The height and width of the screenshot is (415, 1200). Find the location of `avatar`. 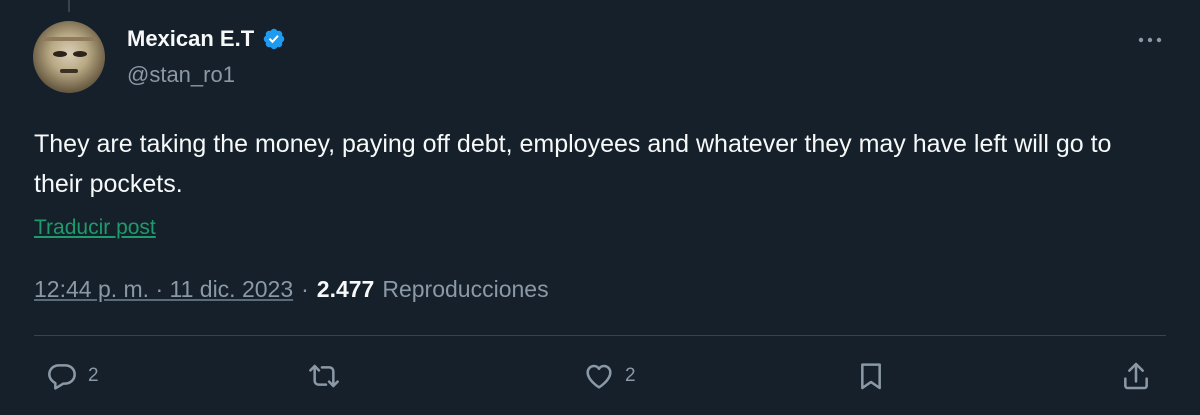

avatar is located at coordinates (69, 57).